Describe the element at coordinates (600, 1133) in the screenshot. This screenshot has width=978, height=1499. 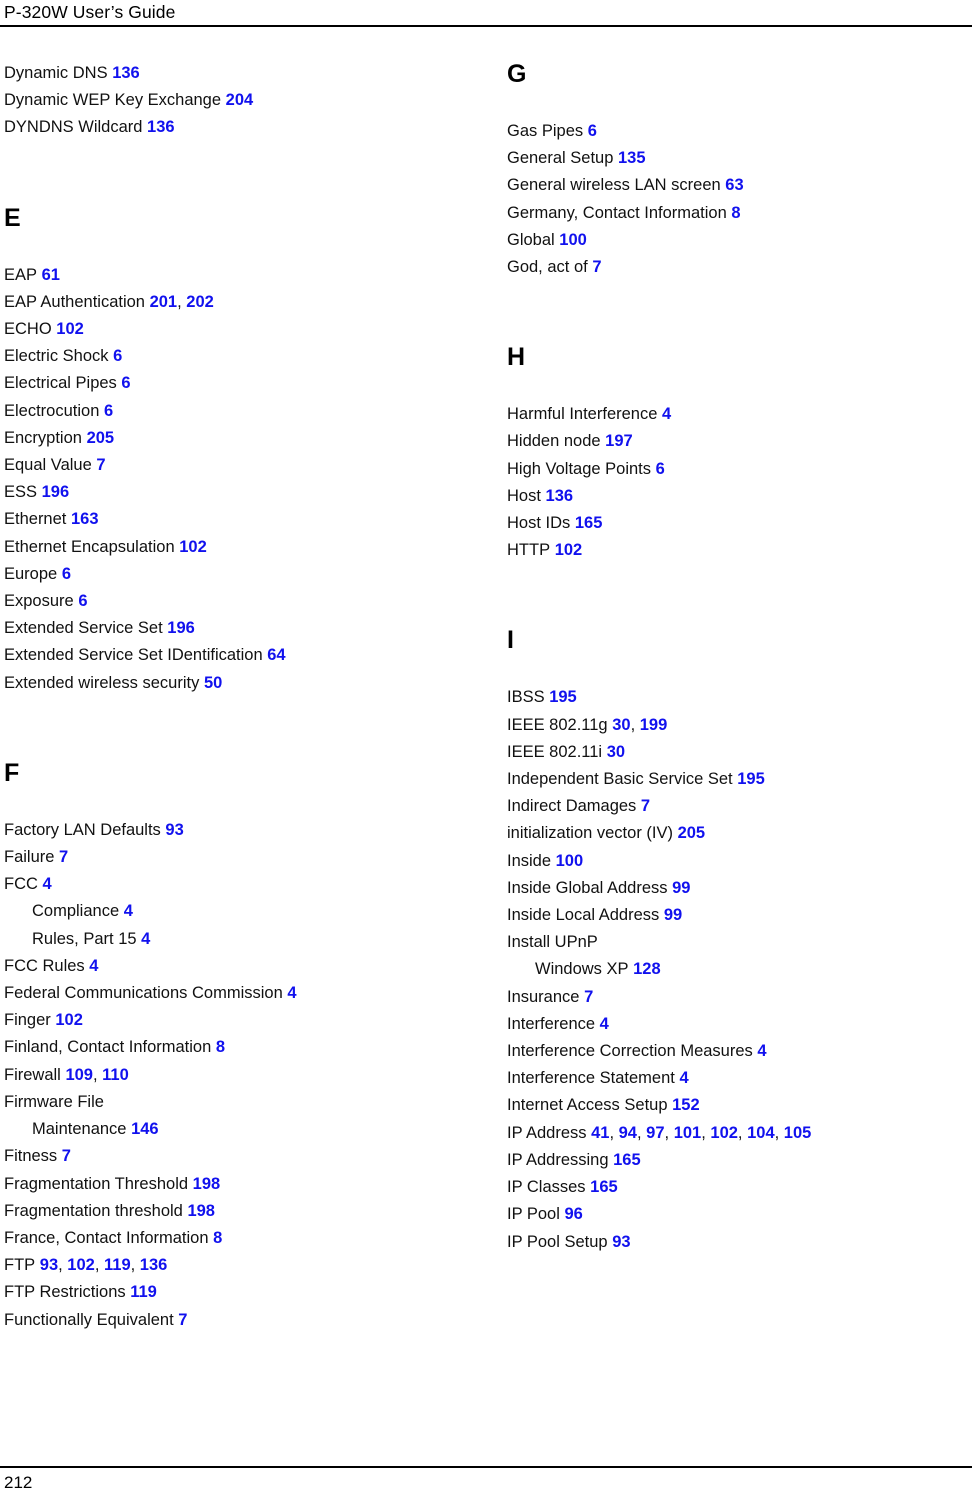
I see `index-page-link: 41` at that location.